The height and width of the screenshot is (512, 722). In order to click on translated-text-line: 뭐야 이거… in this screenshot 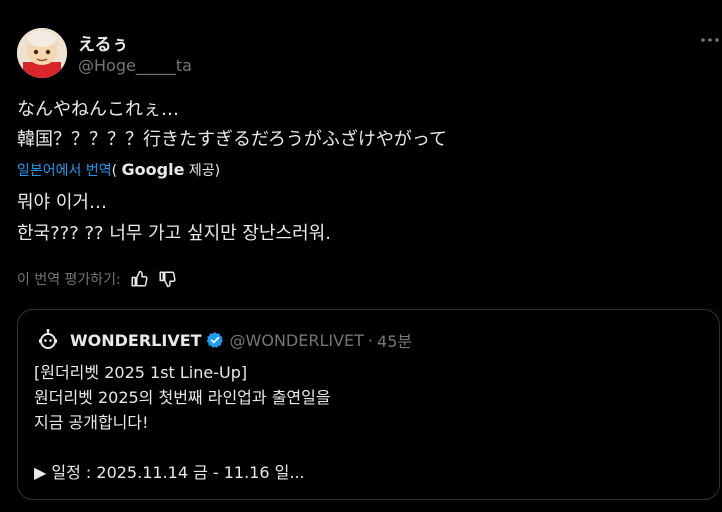, I will do `click(62, 202)`.